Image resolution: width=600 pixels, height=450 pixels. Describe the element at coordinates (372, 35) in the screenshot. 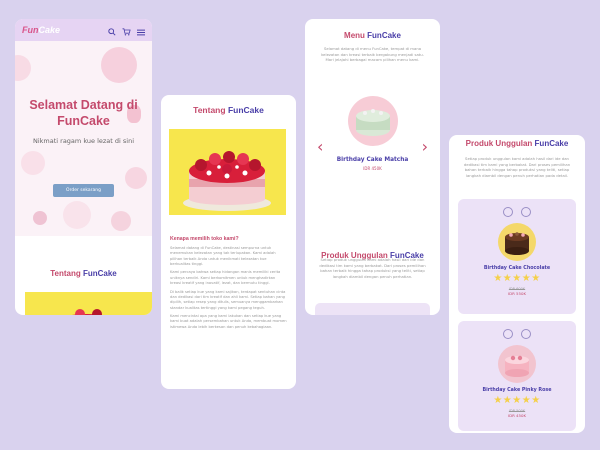

I see `menu-title: Menu FunCake` at that location.